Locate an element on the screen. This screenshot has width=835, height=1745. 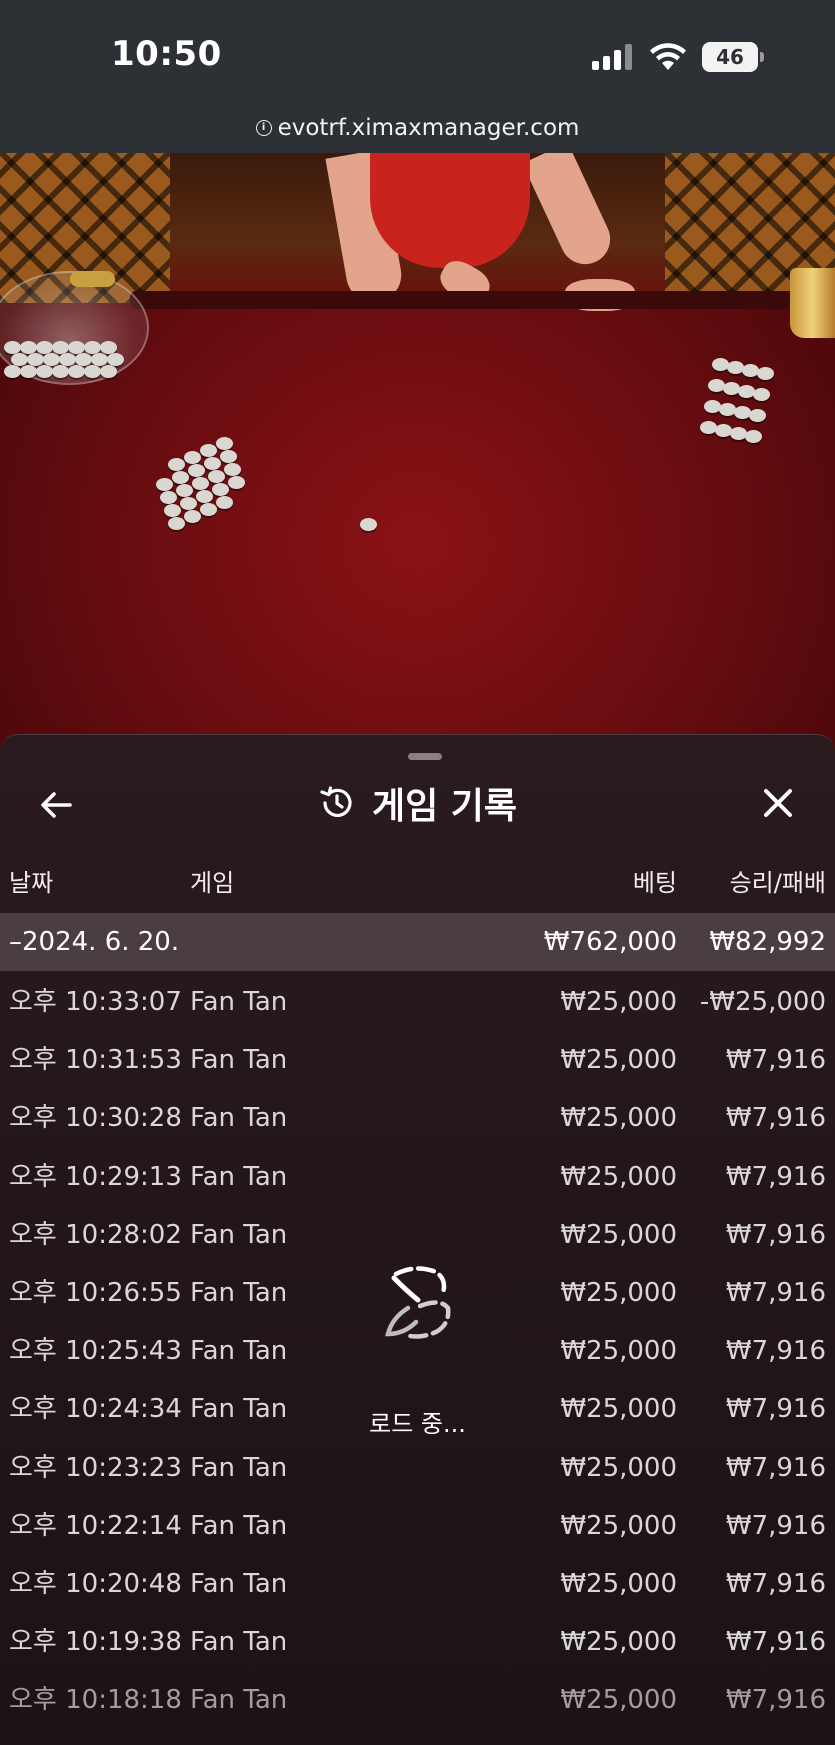
row-time: 오후 10:28:02 is located at coordinates (95, 1234).